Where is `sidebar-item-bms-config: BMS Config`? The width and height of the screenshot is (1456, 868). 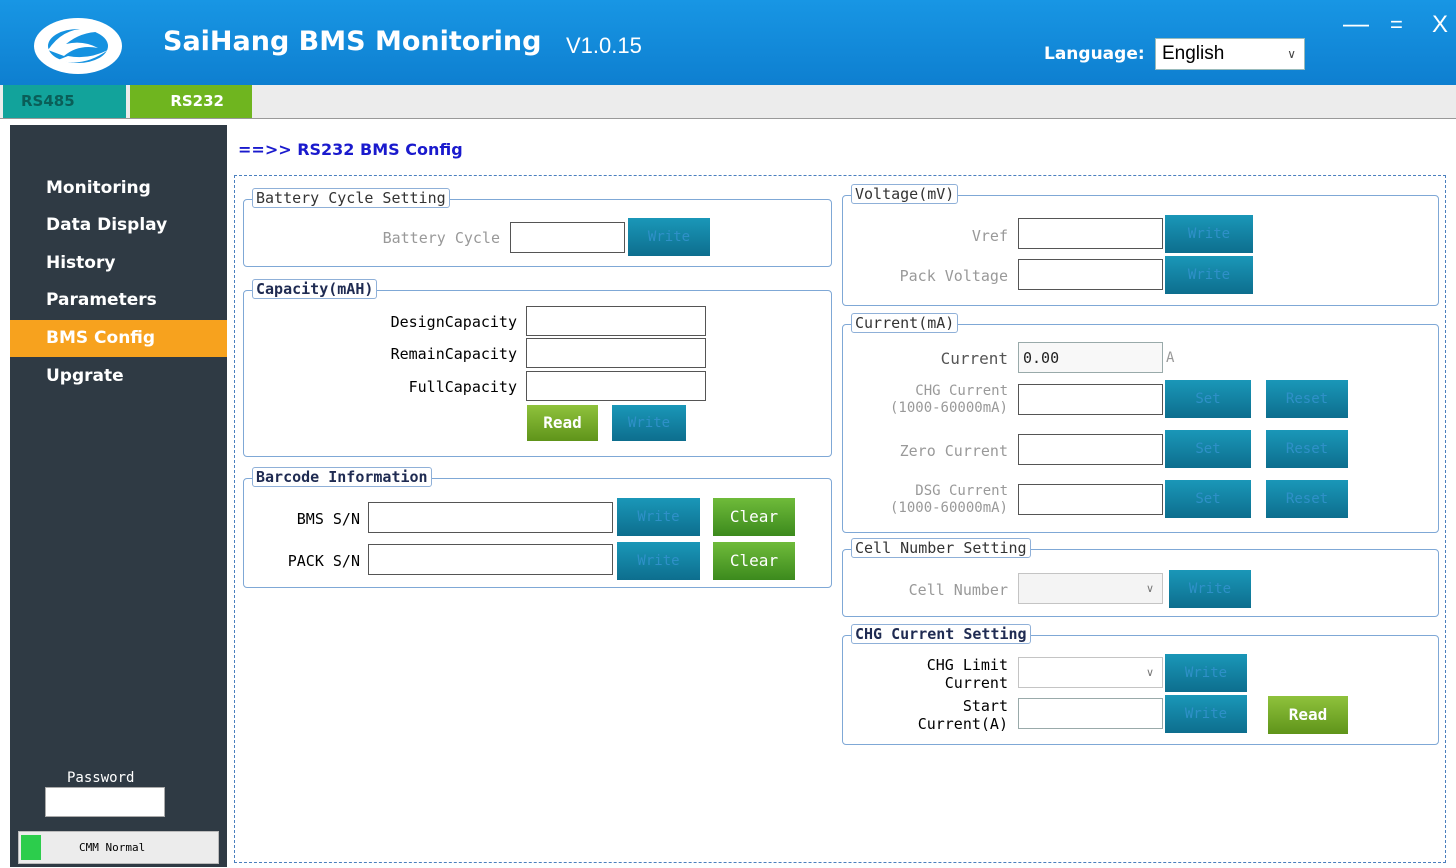 sidebar-item-bms-config: BMS Config is located at coordinates (118, 338).